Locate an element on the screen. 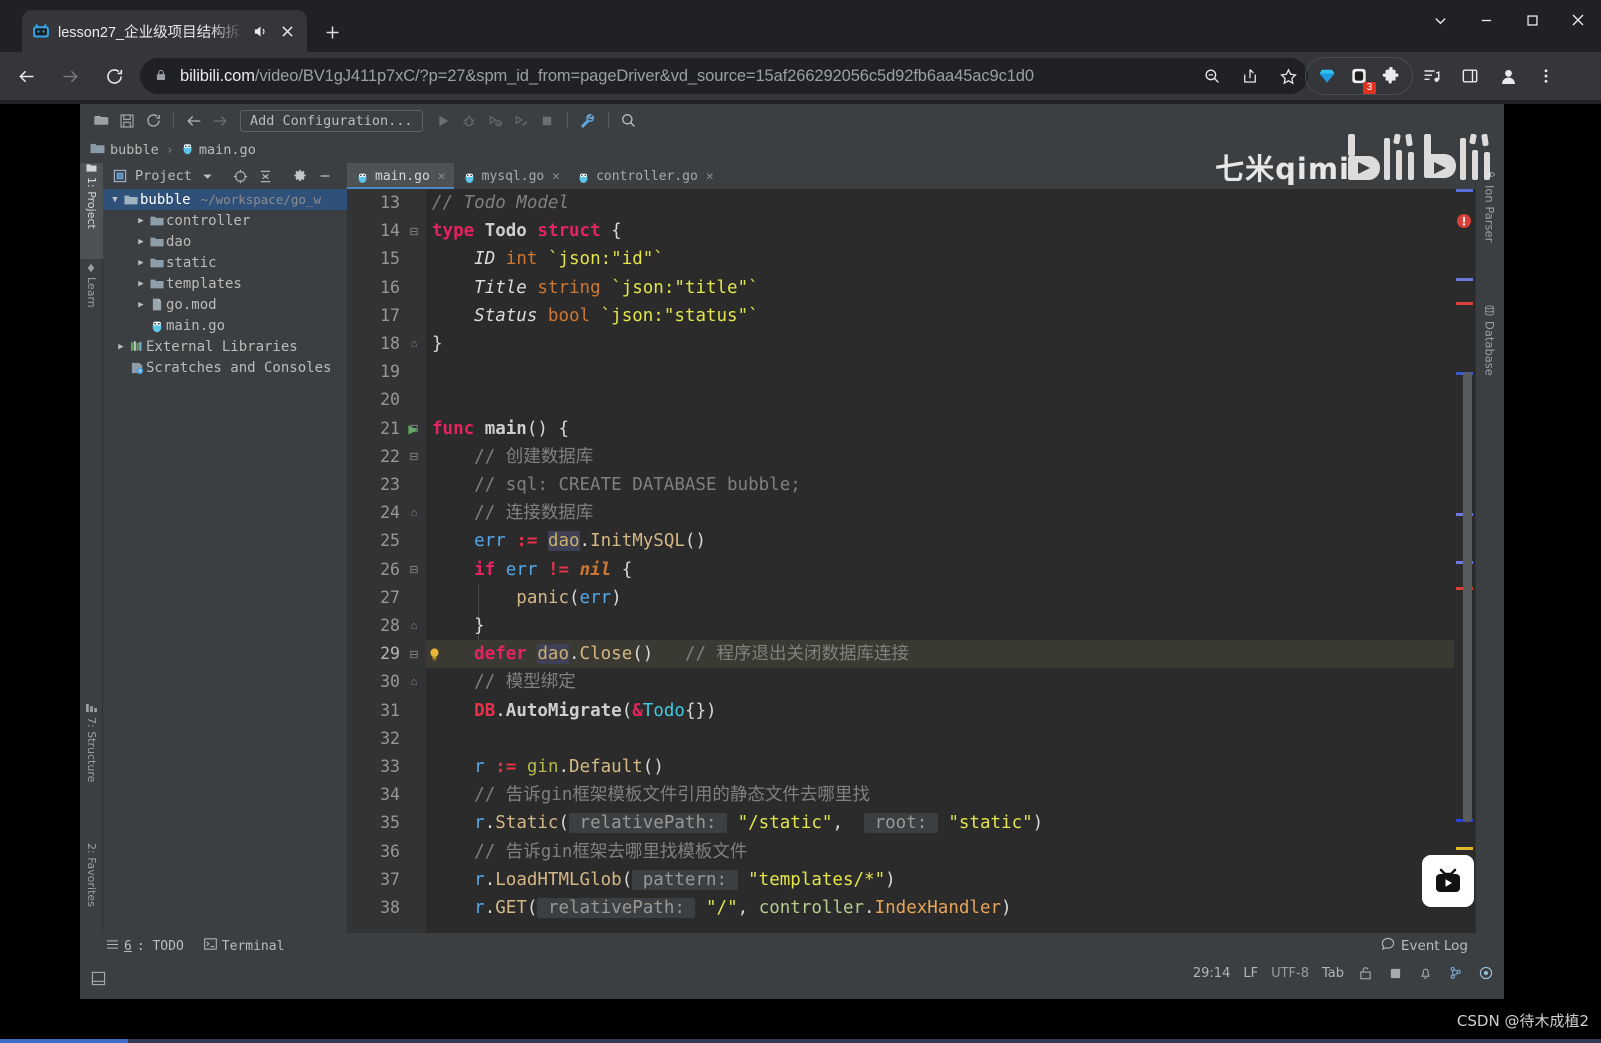 The height and width of the screenshot is (1043, 1601). debug-bug-icon is located at coordinates (469, 121).